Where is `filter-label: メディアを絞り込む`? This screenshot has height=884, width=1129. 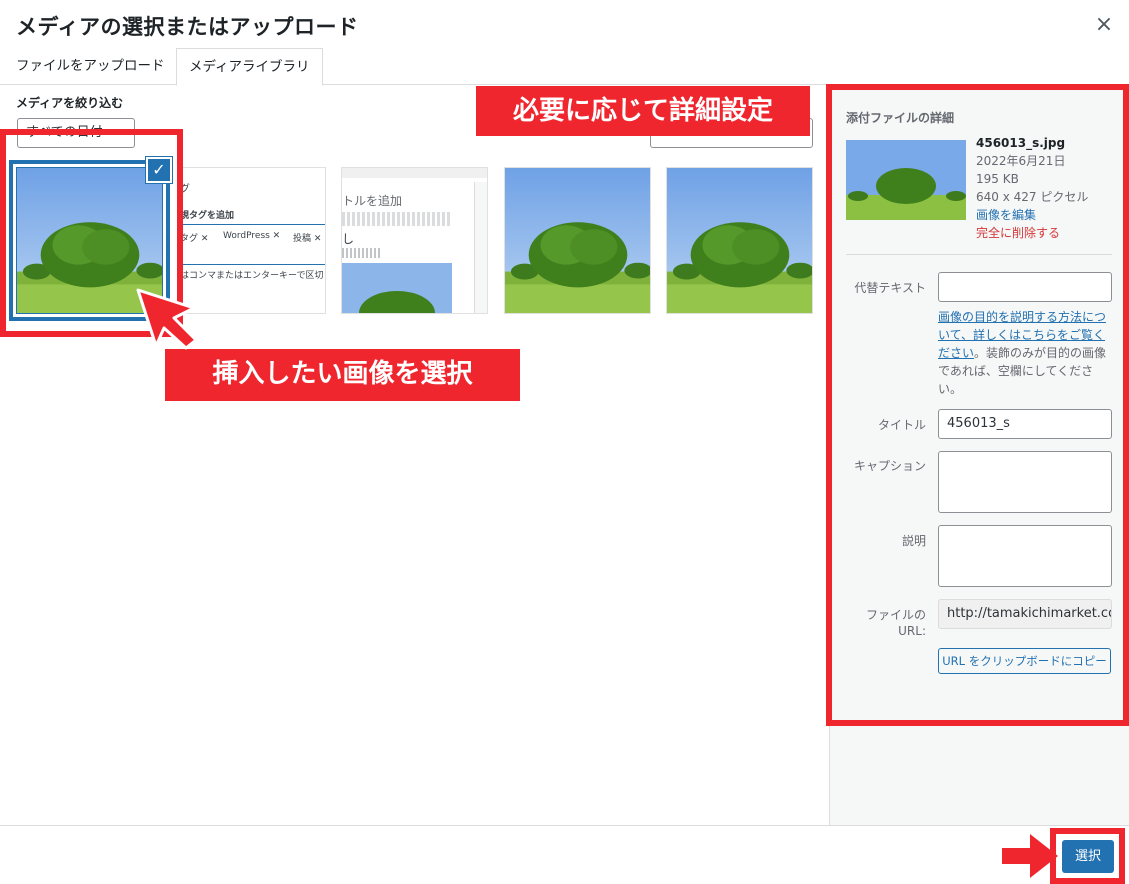
filter-label: メディアを絞り込む is located at coordinates (70, 103).